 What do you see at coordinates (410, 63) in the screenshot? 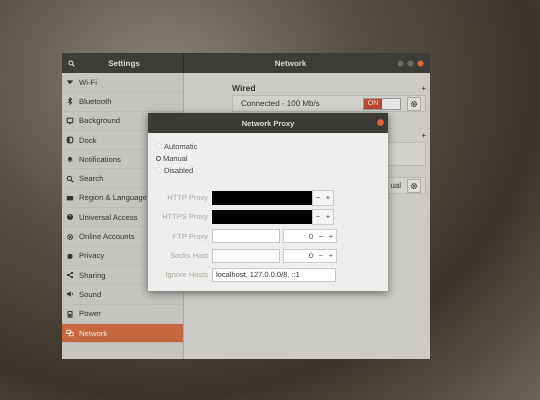
I see `maximize-icon` at bounding box center [410, 63].